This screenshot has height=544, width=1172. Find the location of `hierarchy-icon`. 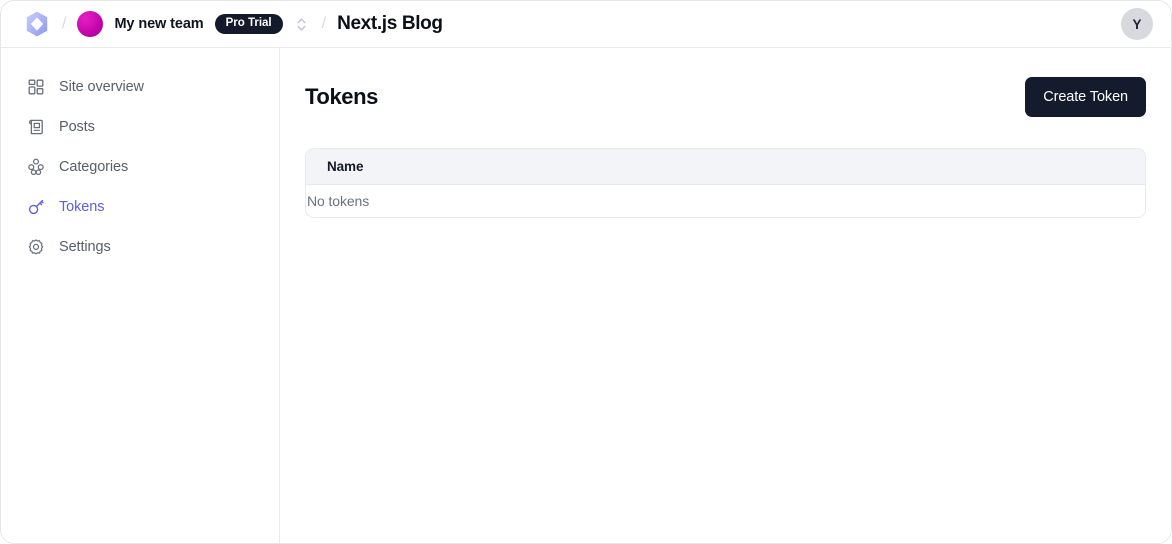

hierarchy-icon is located at coordinates (36, 167).